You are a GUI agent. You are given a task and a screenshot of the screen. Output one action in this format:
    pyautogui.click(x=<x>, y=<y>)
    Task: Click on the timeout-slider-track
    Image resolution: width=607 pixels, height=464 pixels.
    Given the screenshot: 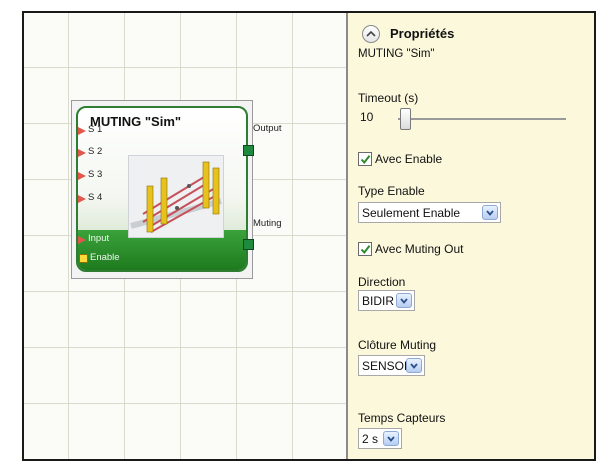 What is the action you would take?
    pyautogui.click(x=482, y=119)
    